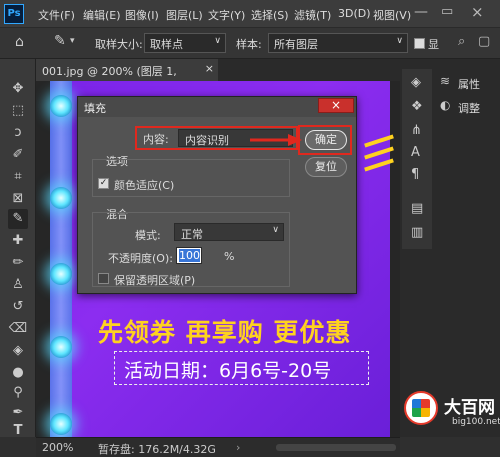  What do you see at coordinates (392, 15) in the screenshot?
I see `menu-view: 视图(V)` at bounding box center [392, 15].